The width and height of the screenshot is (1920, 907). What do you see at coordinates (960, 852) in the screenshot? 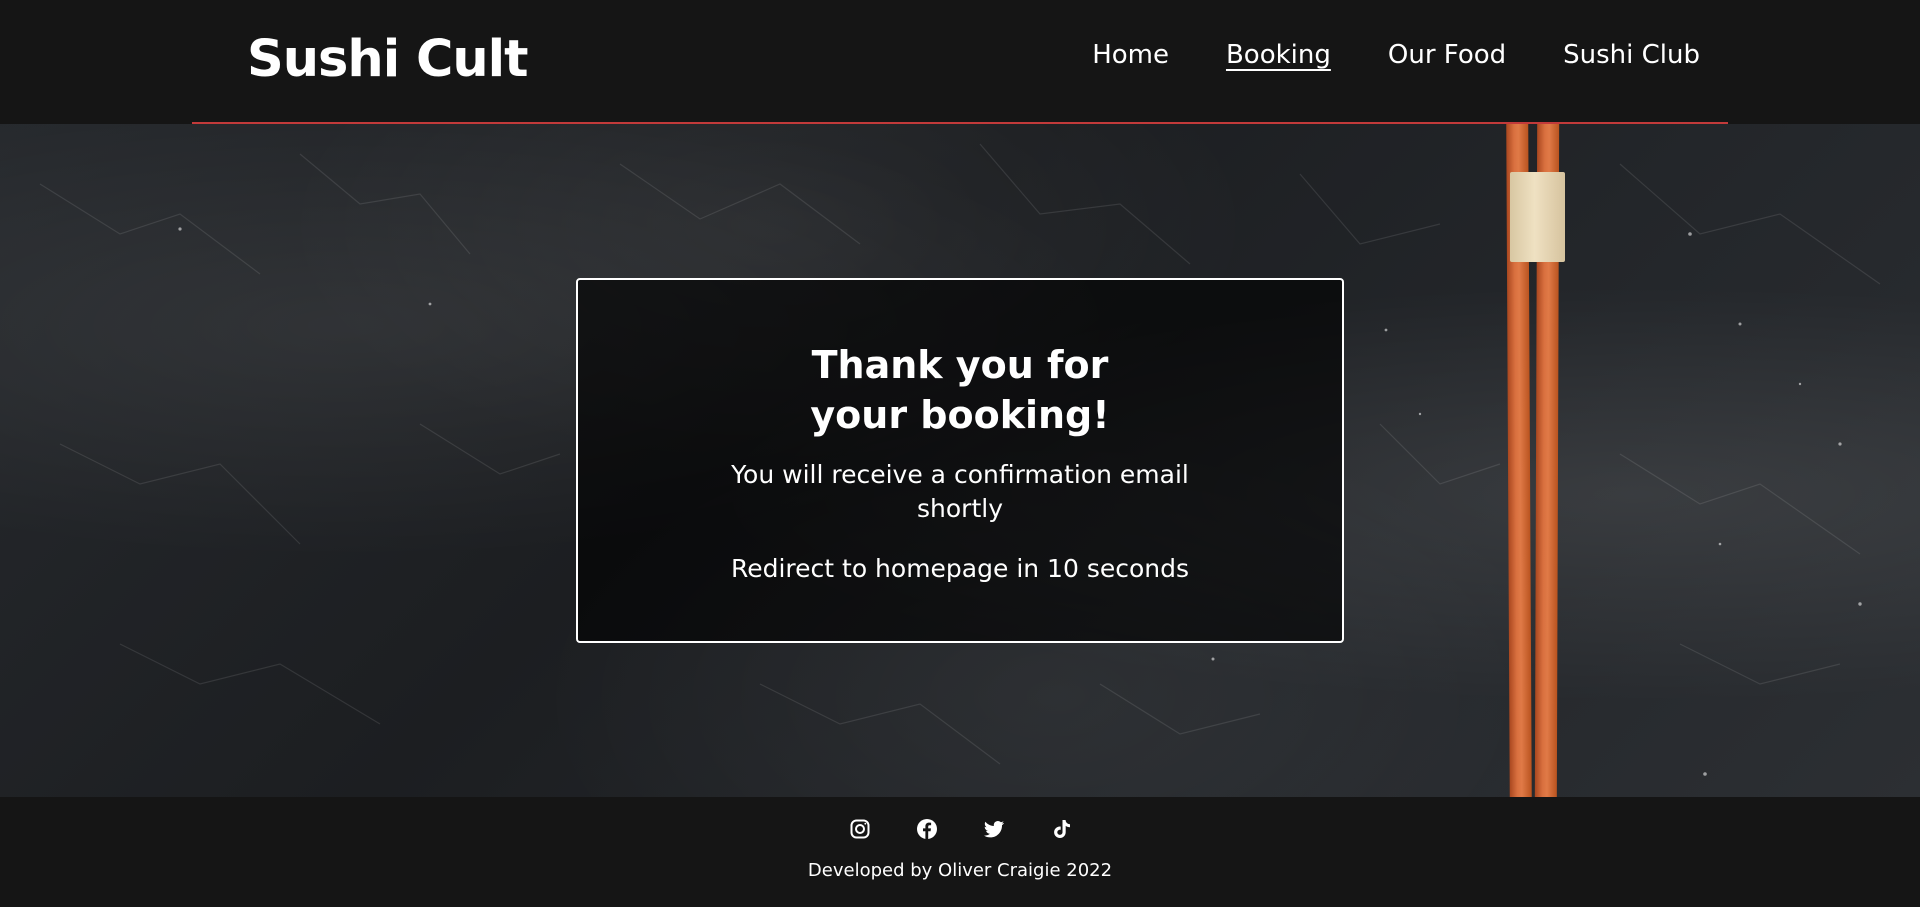
I see `site-footer: Developed by Oliver Craigie 2022` at bounding box center [960, 852].